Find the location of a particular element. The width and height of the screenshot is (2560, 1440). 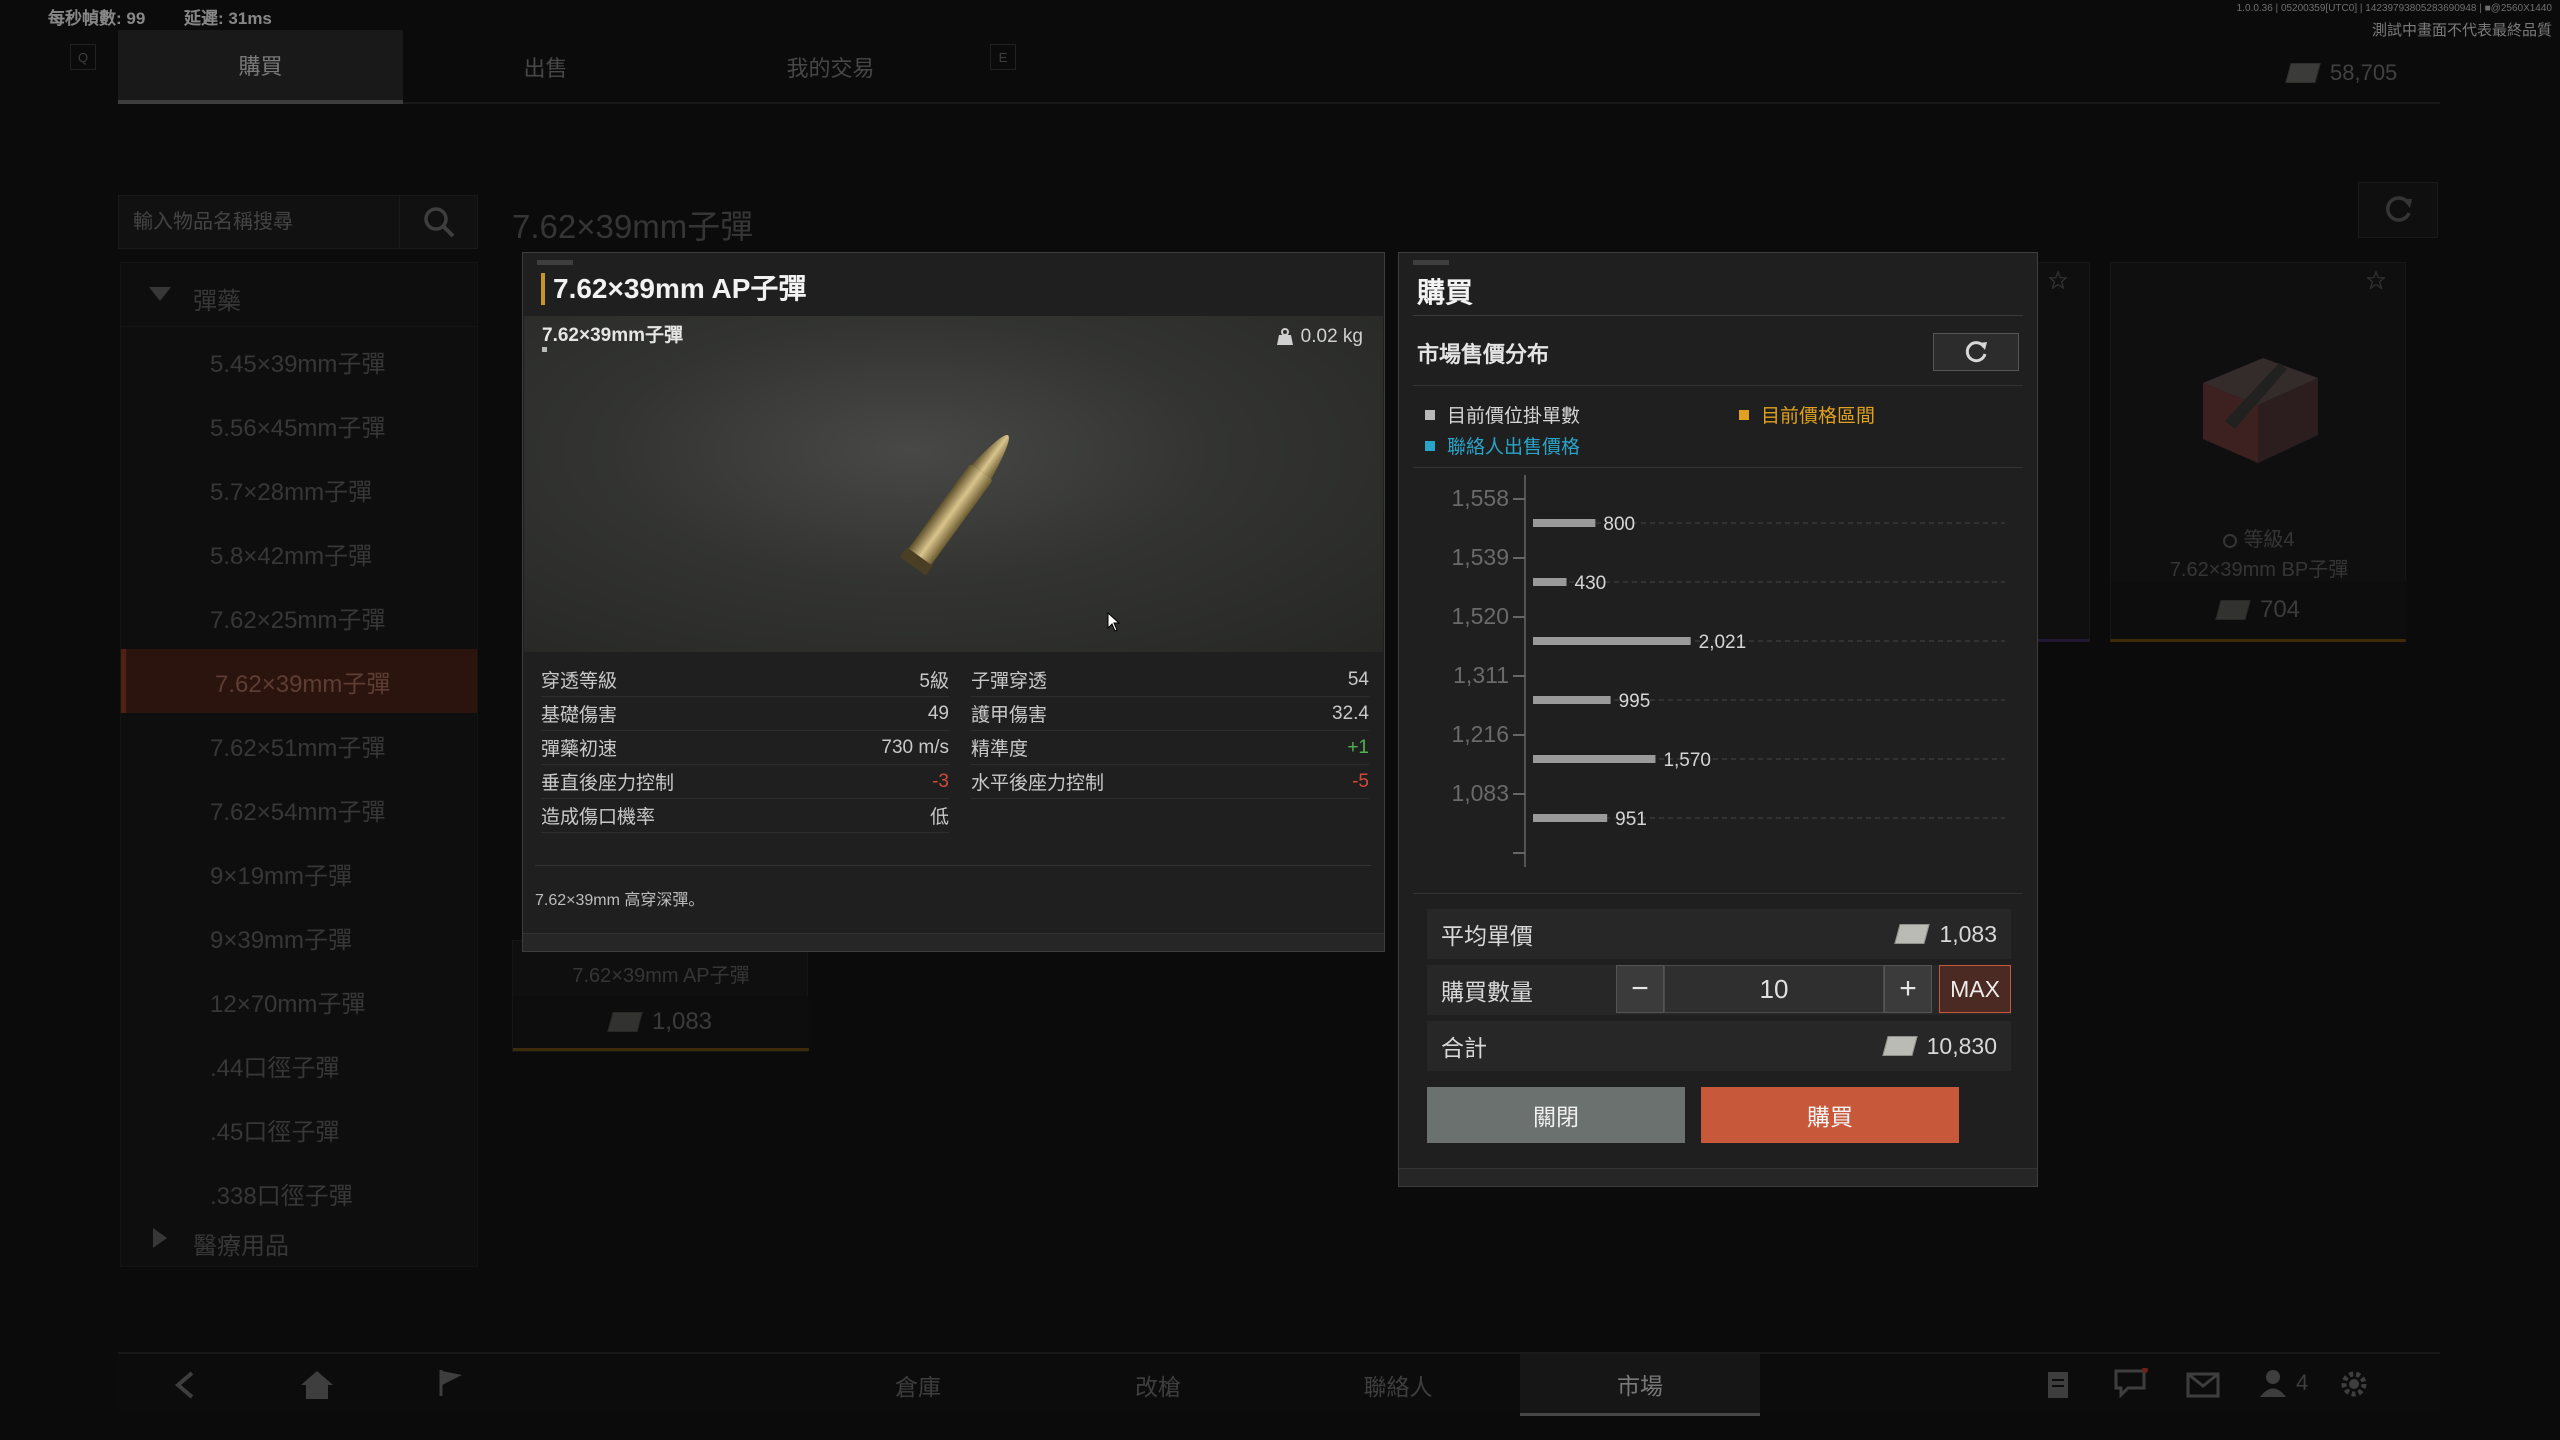

quantity-label: 購買數量 is located at coordinates (1487, 992).